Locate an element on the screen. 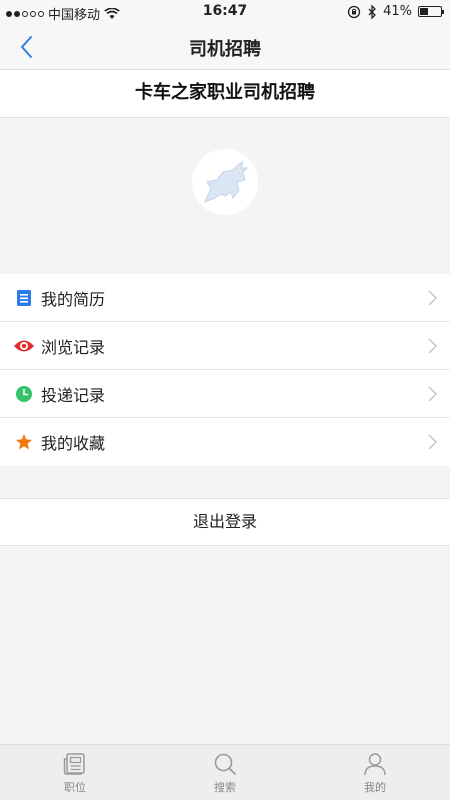 The width and height of the screenshot is (450, 800). search-icon is located at coordinates (225, 764).